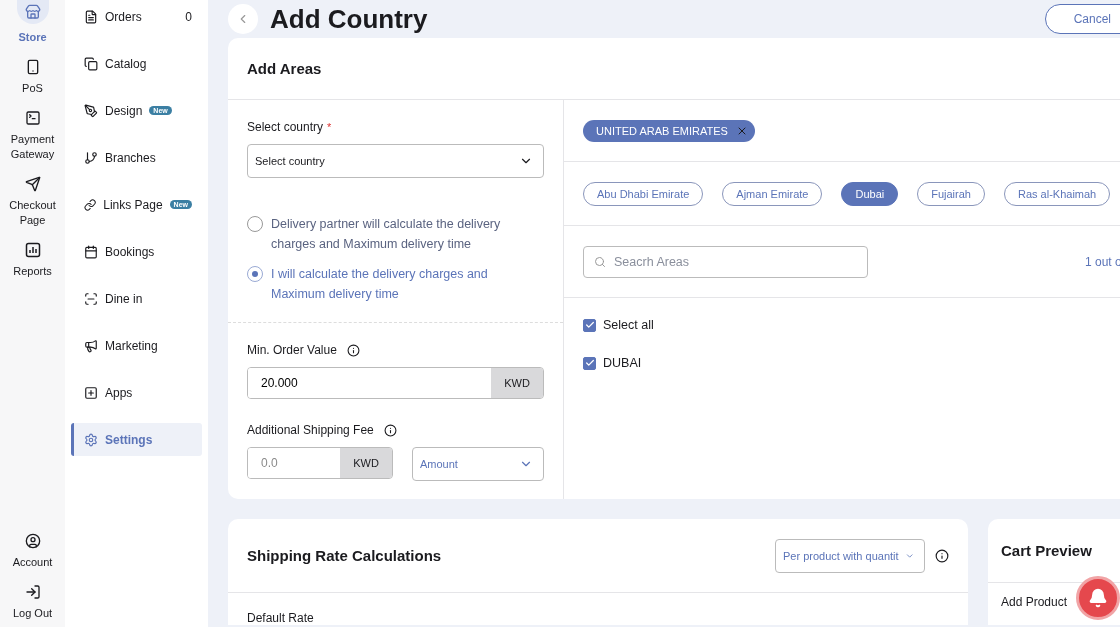 The height and width of the screenshot is (627, 1120). What do you see at coordinates (310, 430) in the screenshot?
I see `field-label: Additional Shipping Fee` at bounding box center [310, 430].